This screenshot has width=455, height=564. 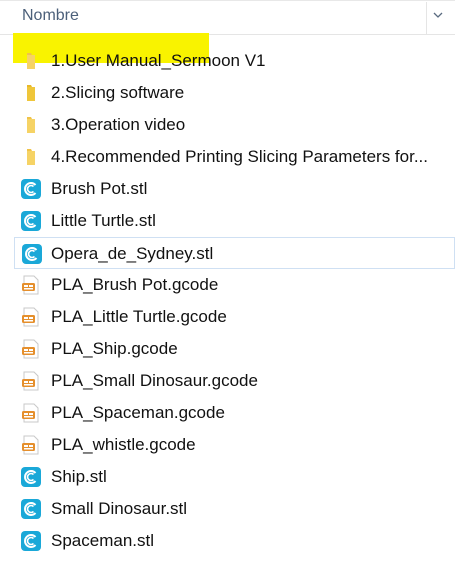 I want to click on file-name: Small Dinosaur.stl, so click(x=119, y=508).